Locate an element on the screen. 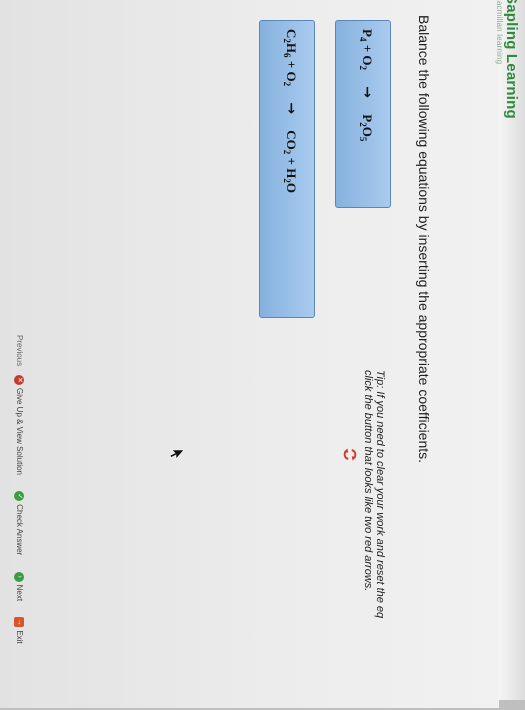 The height and width of the screenshot is (710, 525). give-up-button: ✕ Give Up & View Solution is located at coordinates (19, 425).